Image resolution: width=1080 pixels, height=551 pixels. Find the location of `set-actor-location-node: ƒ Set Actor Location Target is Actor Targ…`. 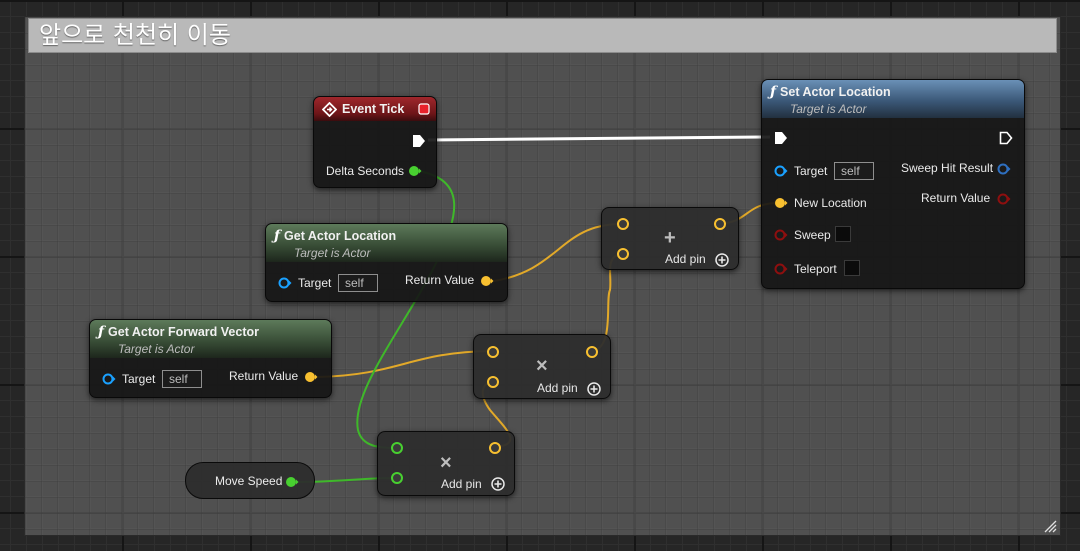

set-actor-location-node: ƒ Set Actor Location Target is Actor Targ… is located at coordinates (893, 184).